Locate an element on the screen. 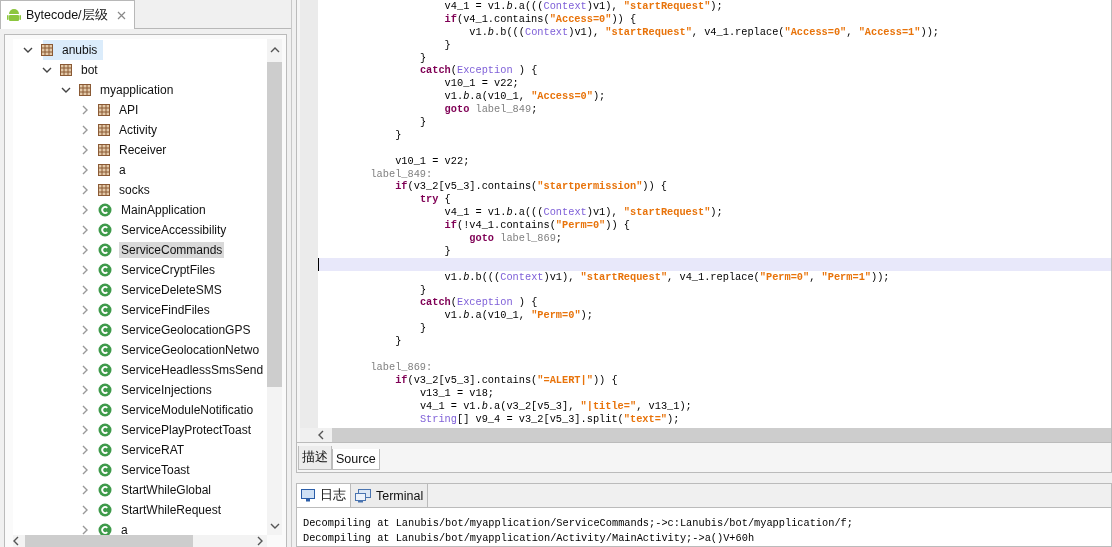 This screenshot has height=547, width=1112. code-line: v1.b.a(v10_1, "Perm=0"); is located at coordinates (518, 315).